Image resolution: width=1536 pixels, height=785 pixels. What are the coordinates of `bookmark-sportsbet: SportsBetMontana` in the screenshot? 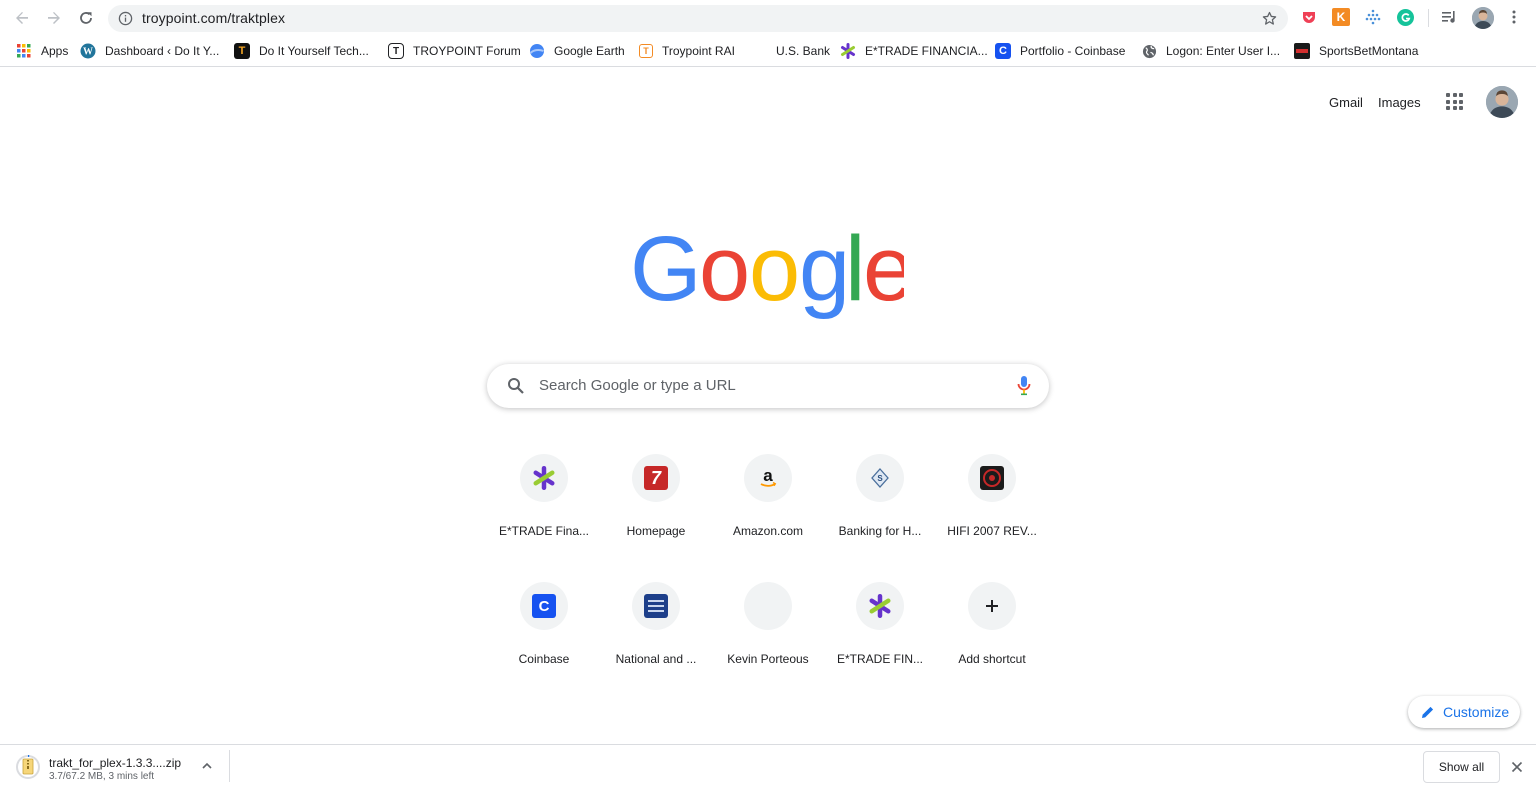 It's located at (1356, 51).